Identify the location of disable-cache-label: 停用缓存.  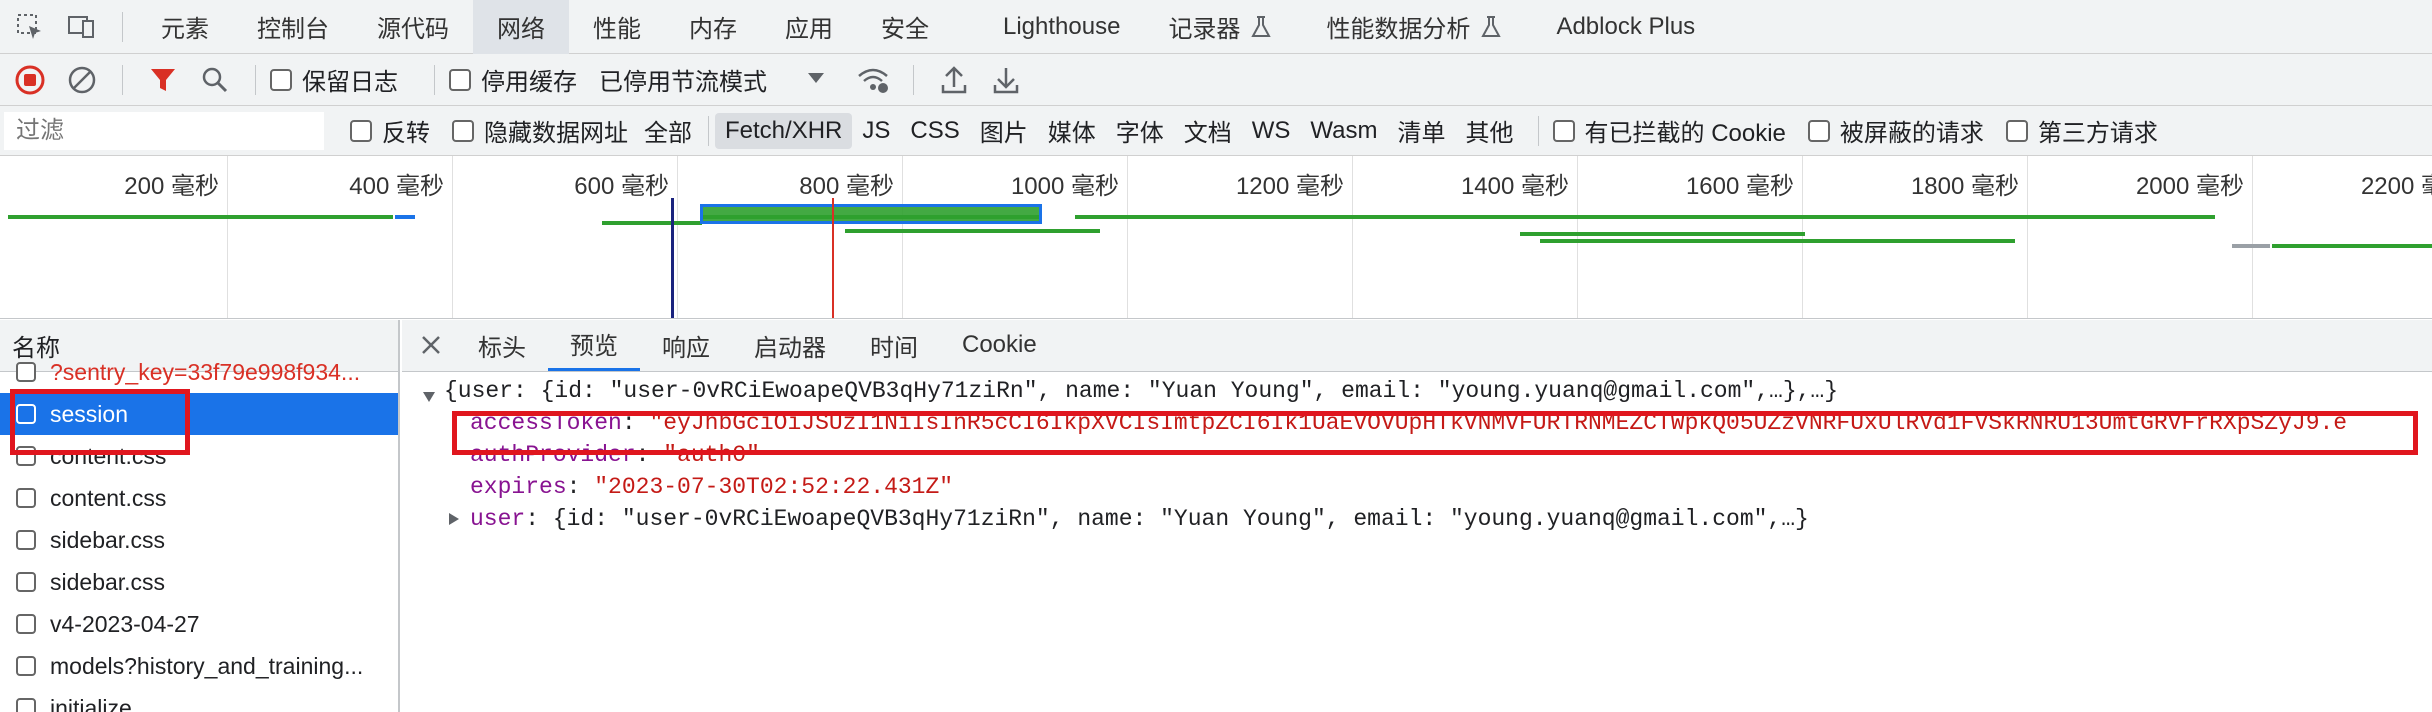
(529, 82).